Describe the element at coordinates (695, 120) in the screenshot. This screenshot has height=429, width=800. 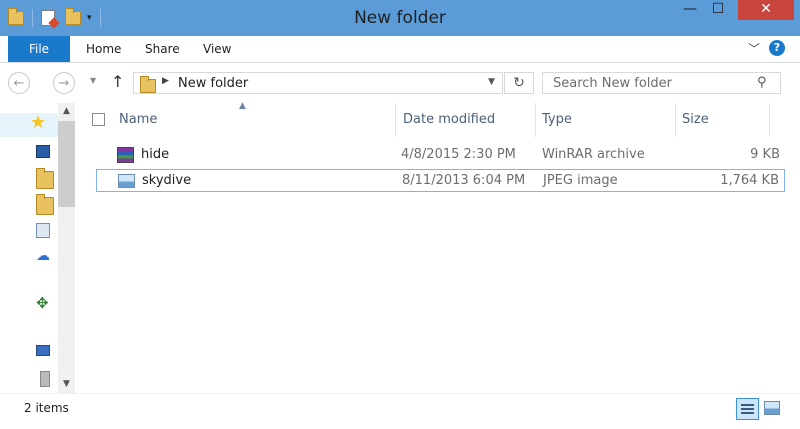
I see `column-header-size: Size` at that location.